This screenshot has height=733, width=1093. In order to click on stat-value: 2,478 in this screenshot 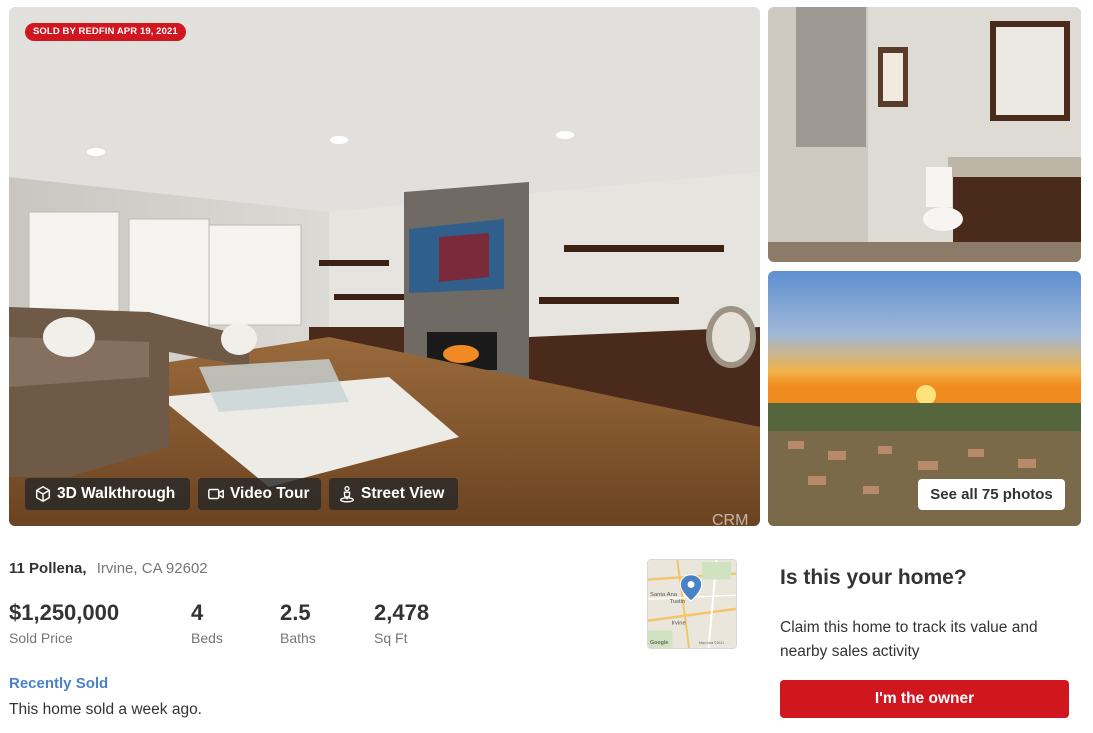, I will do `click(402, 612)`.